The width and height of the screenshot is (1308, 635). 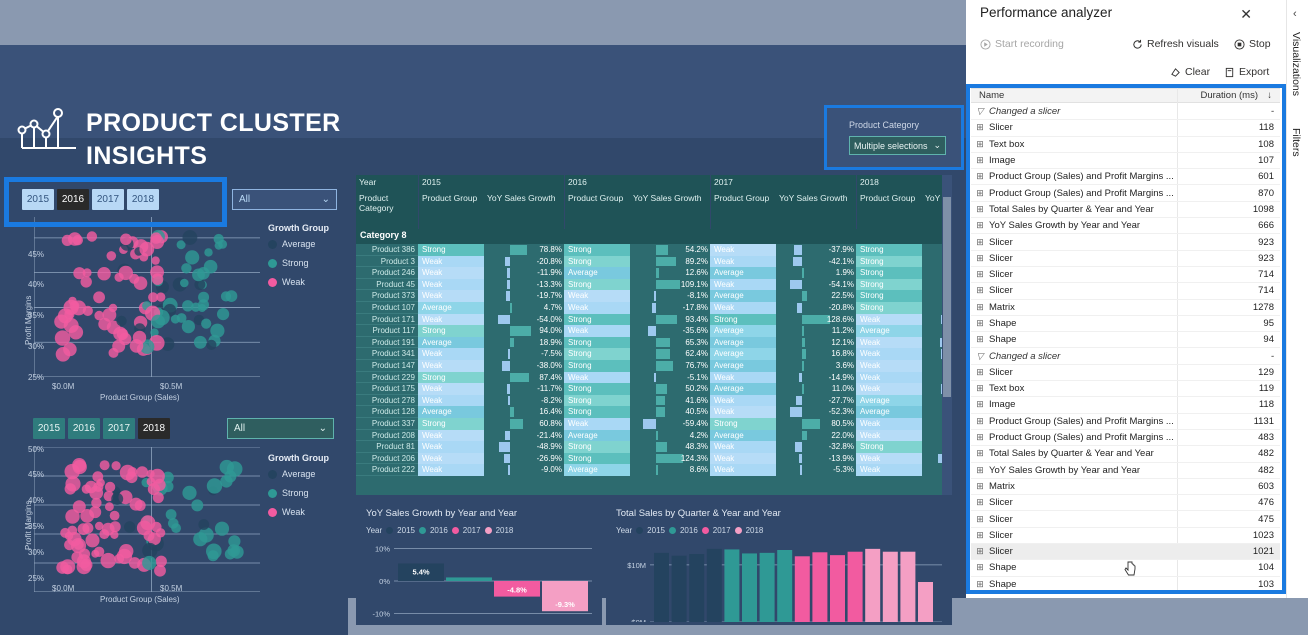 What do you see at coordinates (779, 582) in the screenshot?
I see `total-sales-plot: $10M $0M` at bounding box center [779, 582].